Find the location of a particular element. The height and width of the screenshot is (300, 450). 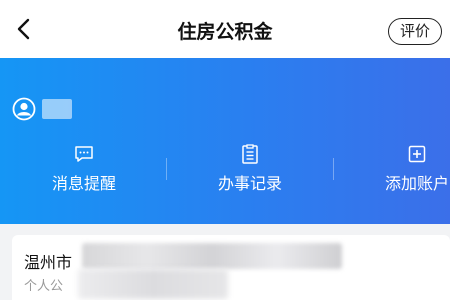

document-list-icon is located at coordinates (250, 154).